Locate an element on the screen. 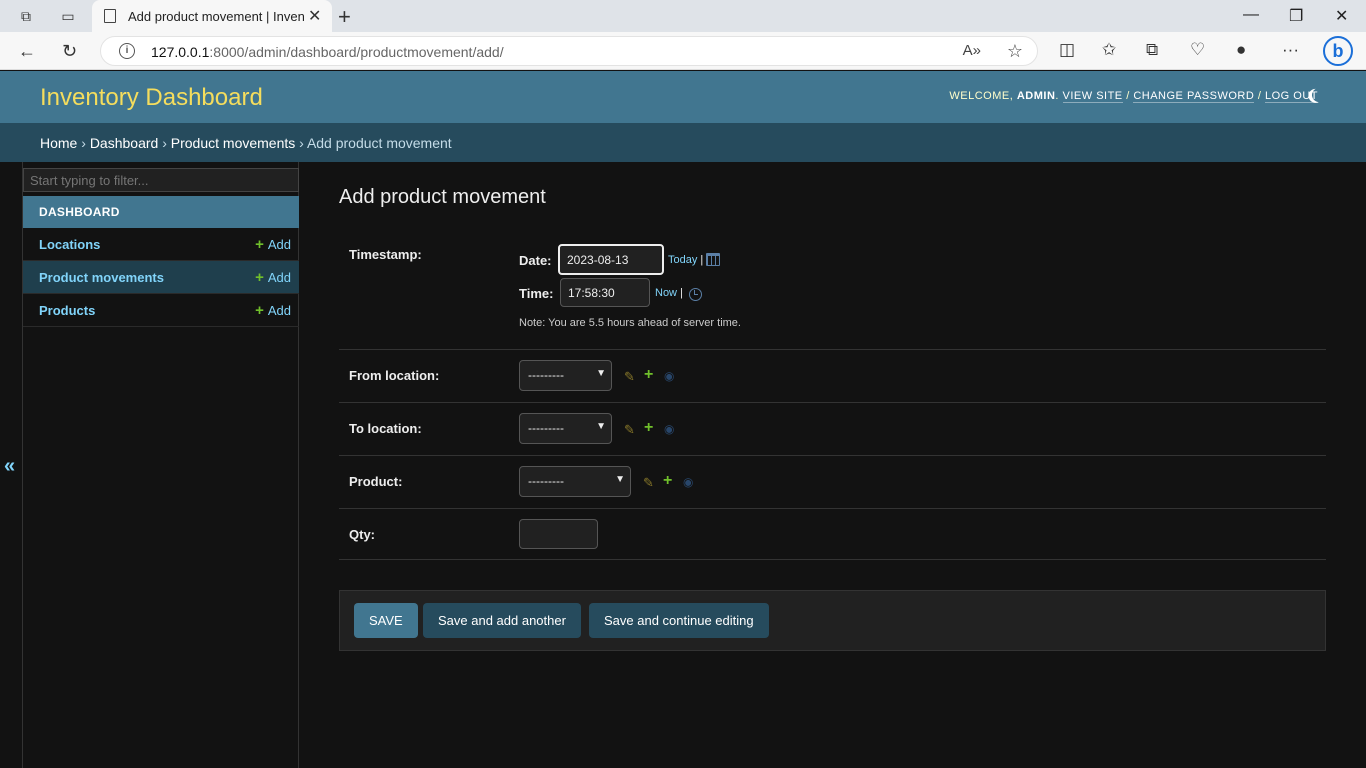 Image resolution: width=1366 pixels, height=768 pixels. add-product-link: + Add is located at coordinates (273, 310).